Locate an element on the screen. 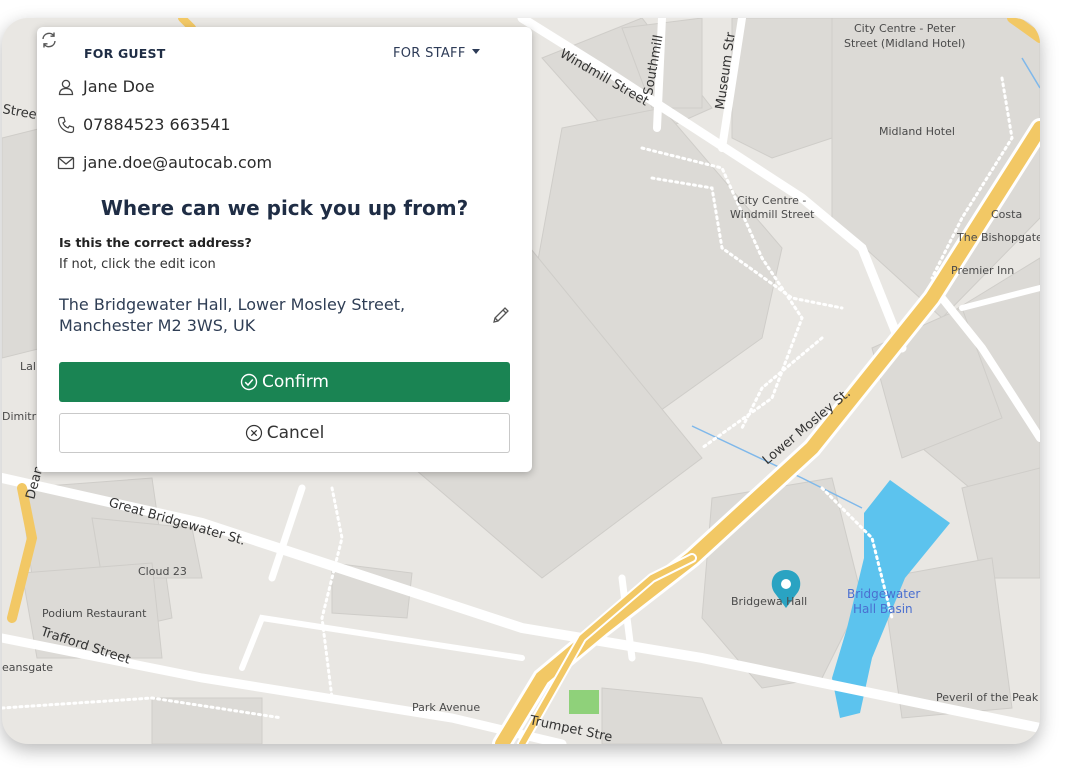 Image resolution: width=1066 pixels, height=768 pixels. map-label-park-avenue: Park Avenue is located at coordinates (446, 707).